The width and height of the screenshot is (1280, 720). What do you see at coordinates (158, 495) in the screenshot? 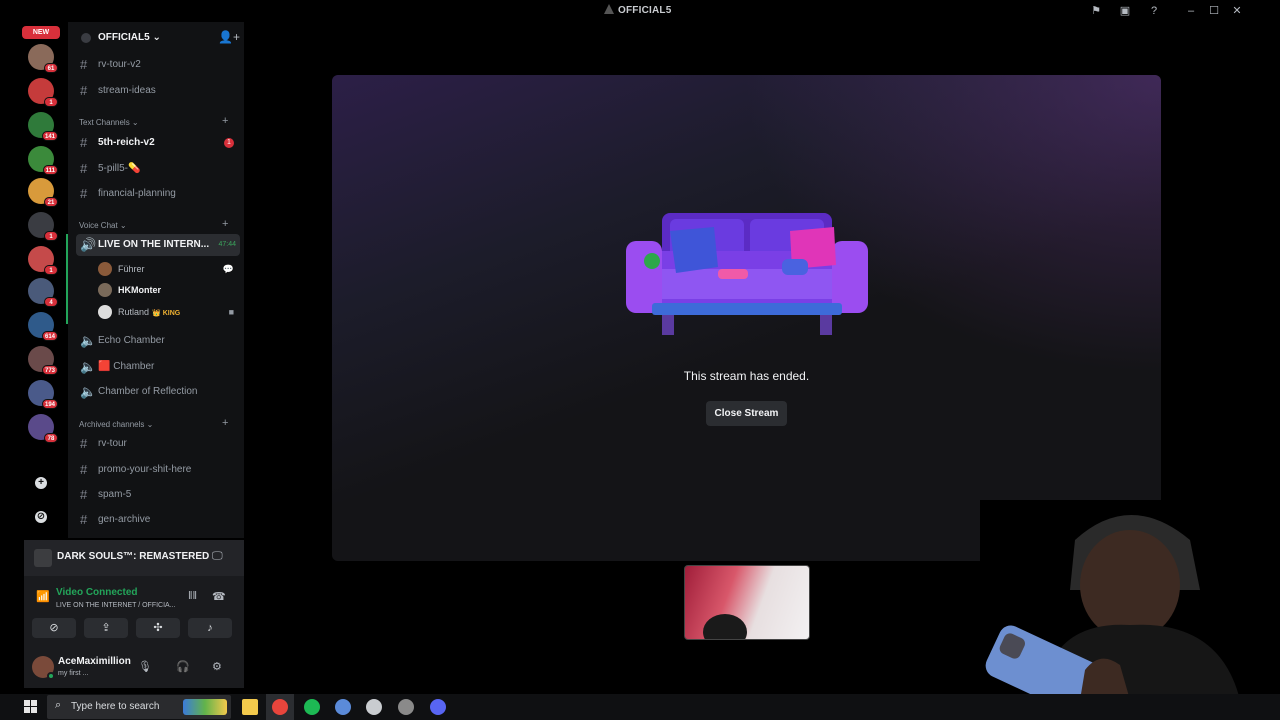
I see `channel-spam-5: # spam-5` at bounding box center [158, 495].